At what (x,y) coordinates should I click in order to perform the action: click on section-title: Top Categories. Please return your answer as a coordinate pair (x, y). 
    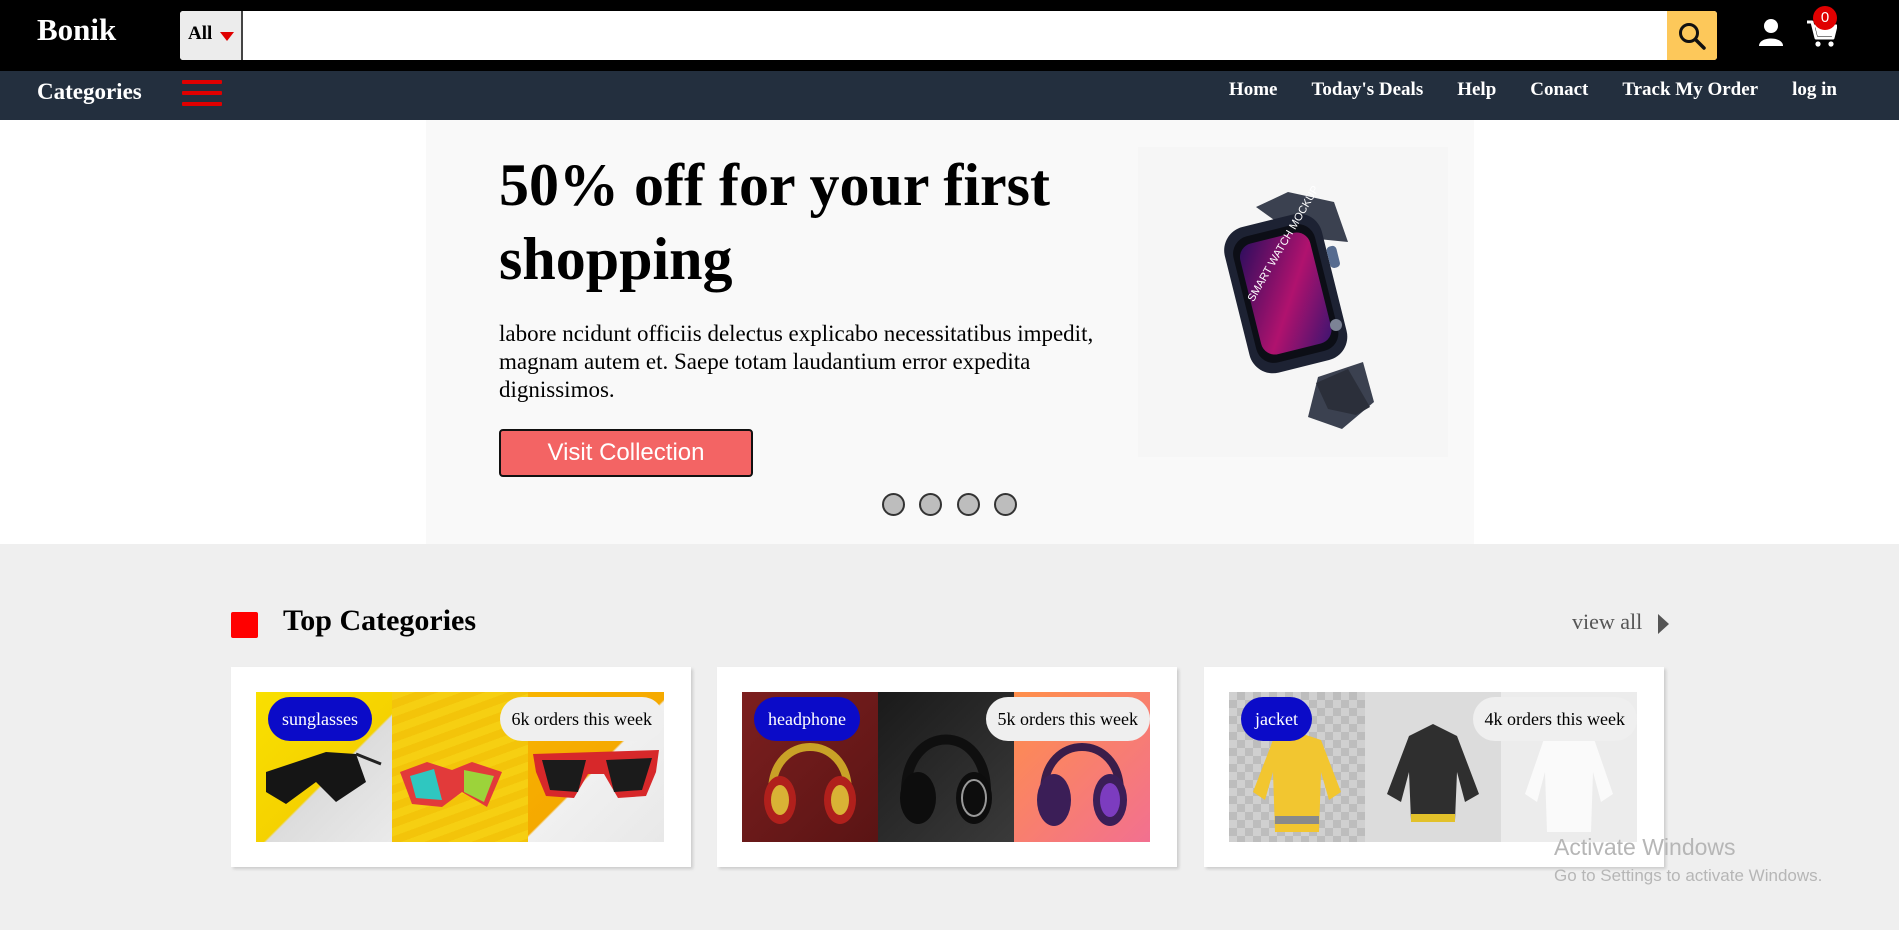
    Looking at the image, I should click on (380, 620).